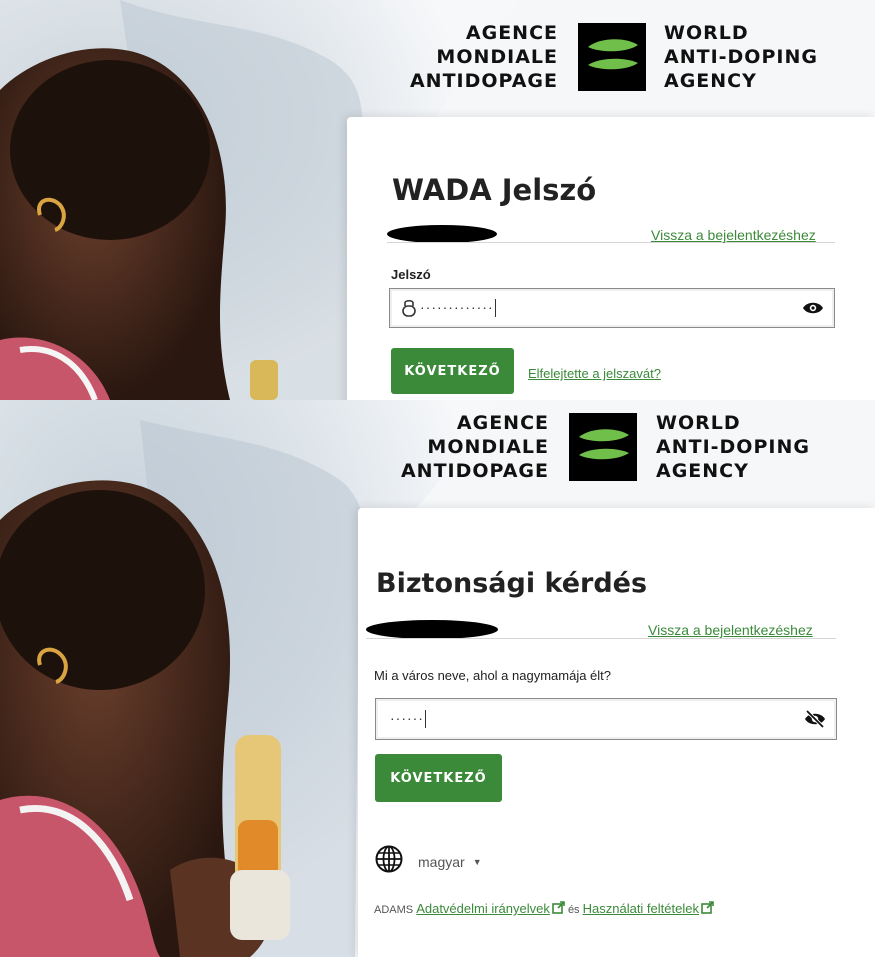  What do you see at coordinates (411, 274) in the screenshot?
I see `password-label: Jelszó` at bounding box center [411, 274].